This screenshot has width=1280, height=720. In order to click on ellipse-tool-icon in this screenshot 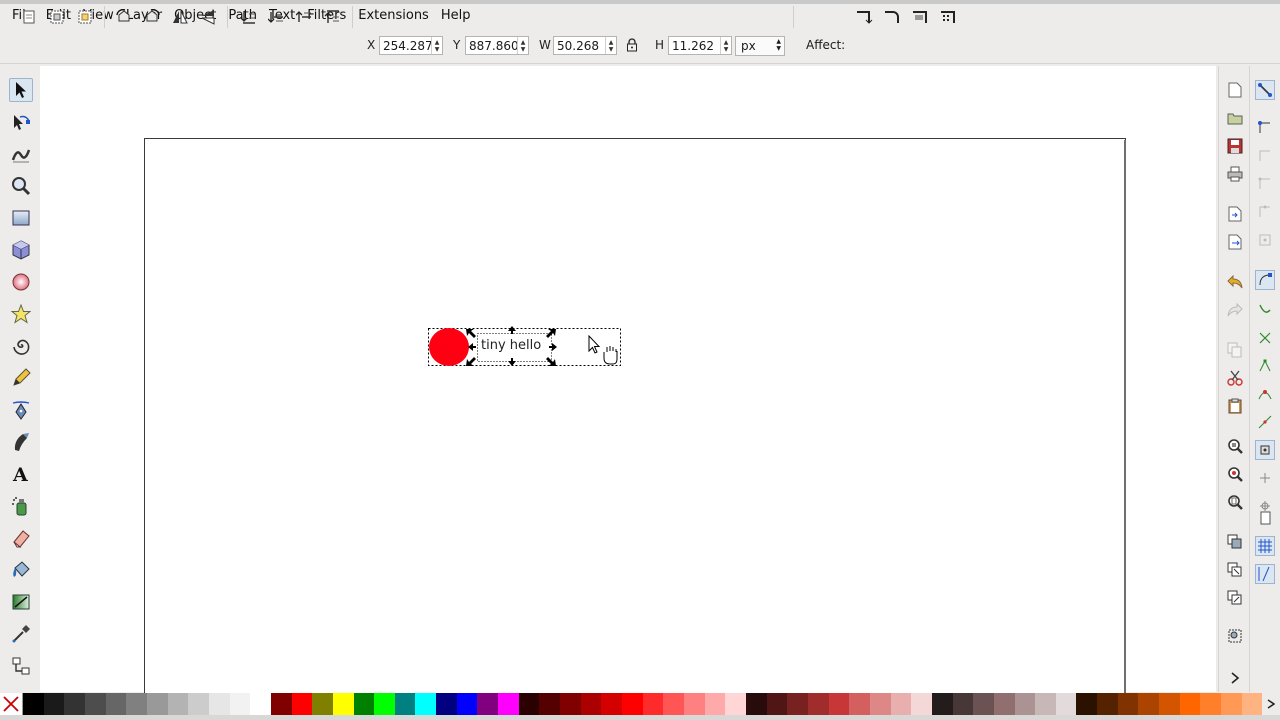, I will do `click(21, 282)`.